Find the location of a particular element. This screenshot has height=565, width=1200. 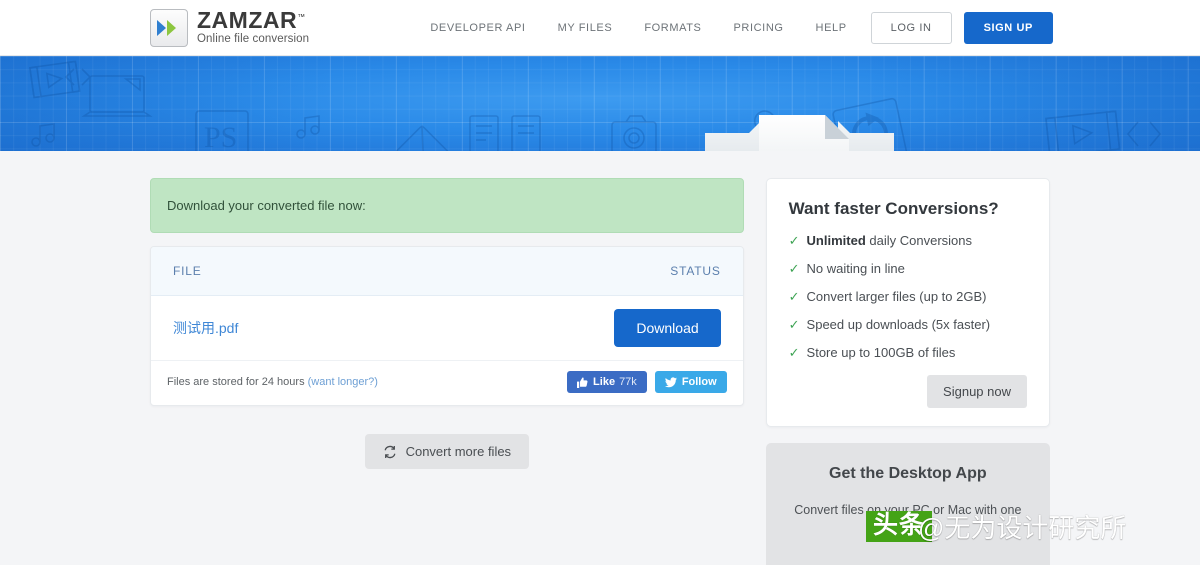

table-row: 测试用.pdf Download is located at coordinates (447, 328).